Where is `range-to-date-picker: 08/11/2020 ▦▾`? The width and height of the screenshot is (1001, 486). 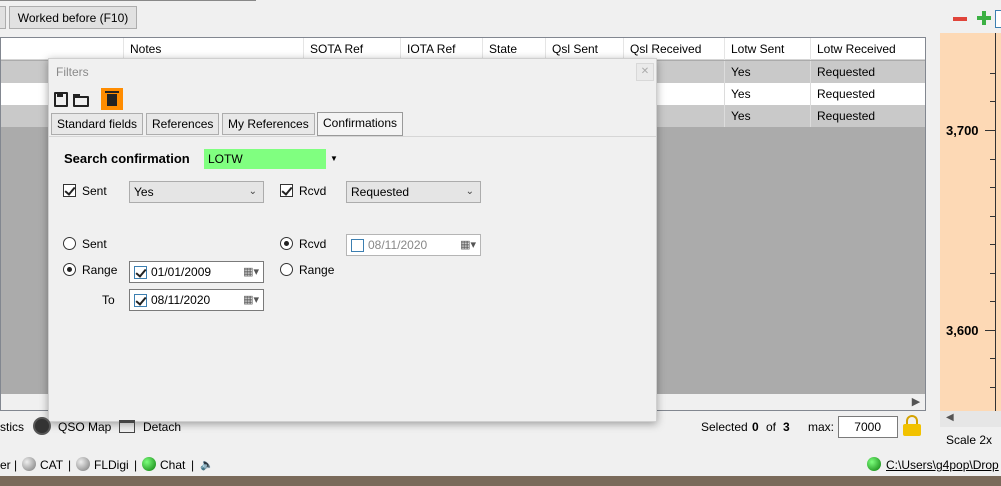
range-to-date-picker: 08/11/2020 ▦▾ is located at coordinates (196, 300).